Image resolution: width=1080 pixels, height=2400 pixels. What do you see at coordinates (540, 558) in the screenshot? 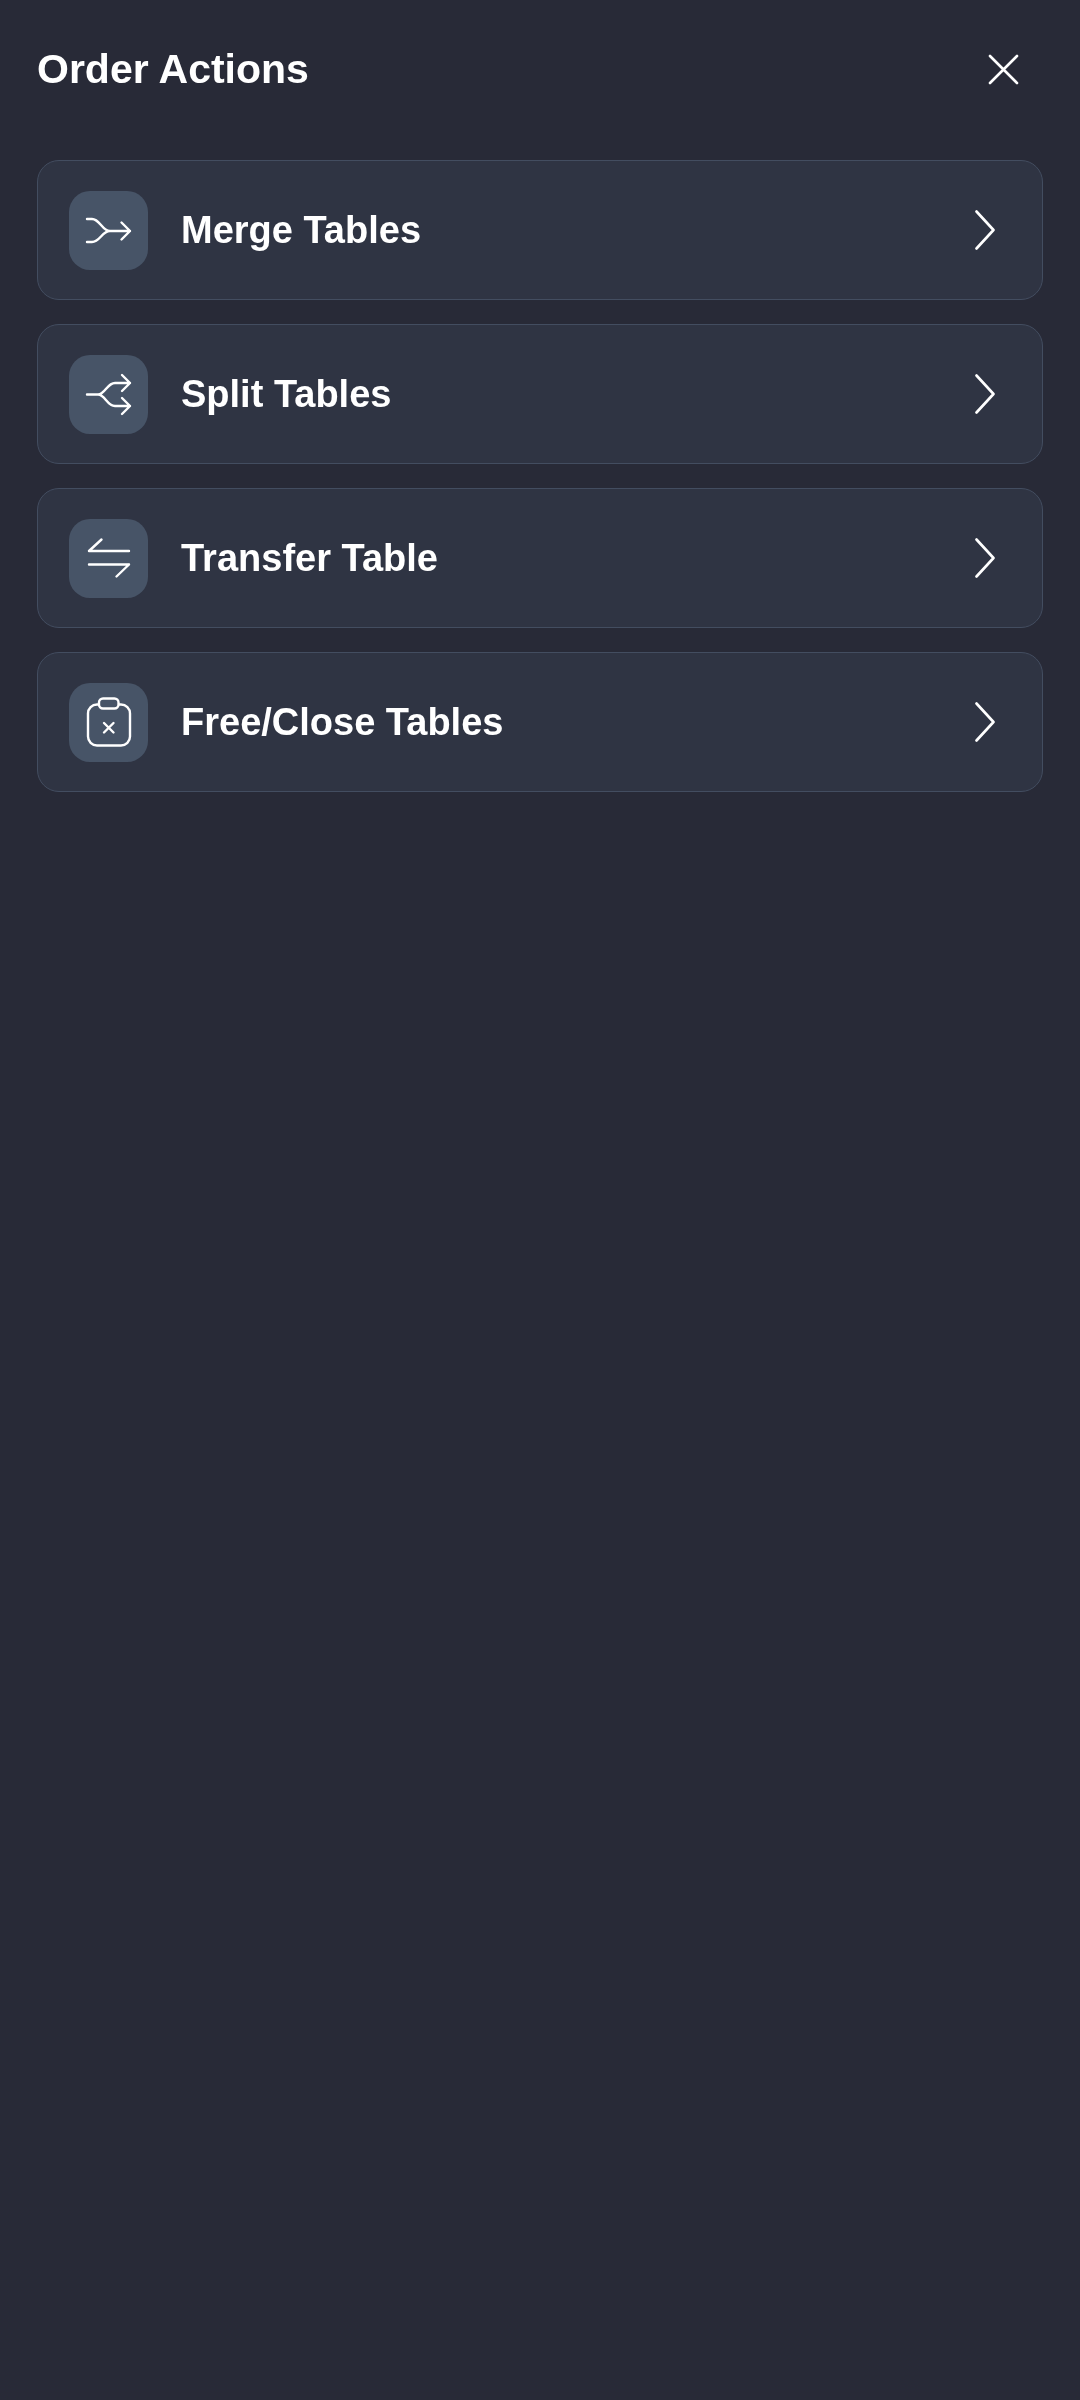
I see `action-list-item: Transfer Table` at bounding box center [540, 558].